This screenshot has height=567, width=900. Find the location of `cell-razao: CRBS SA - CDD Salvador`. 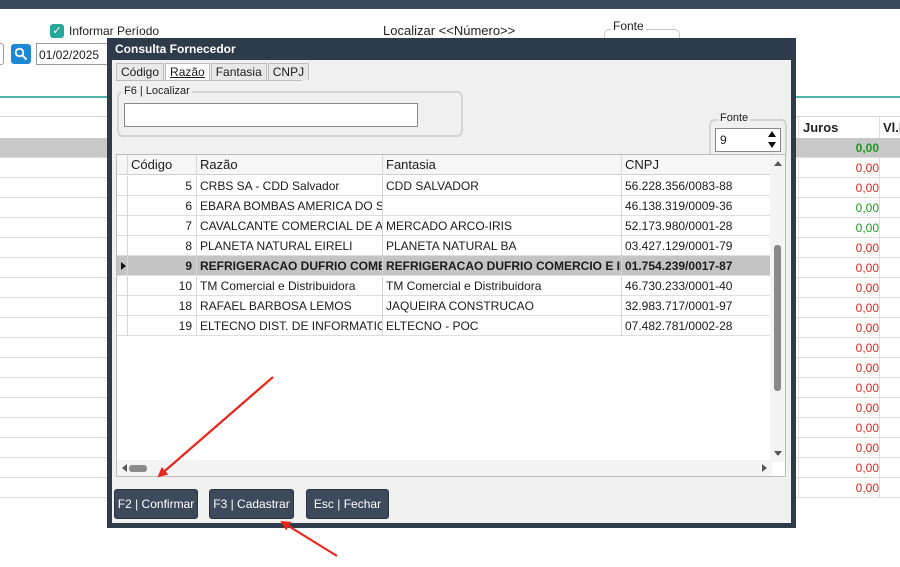

cell-razao: CRBS SA - CDD Salvador is located at coordinates (290, 186).